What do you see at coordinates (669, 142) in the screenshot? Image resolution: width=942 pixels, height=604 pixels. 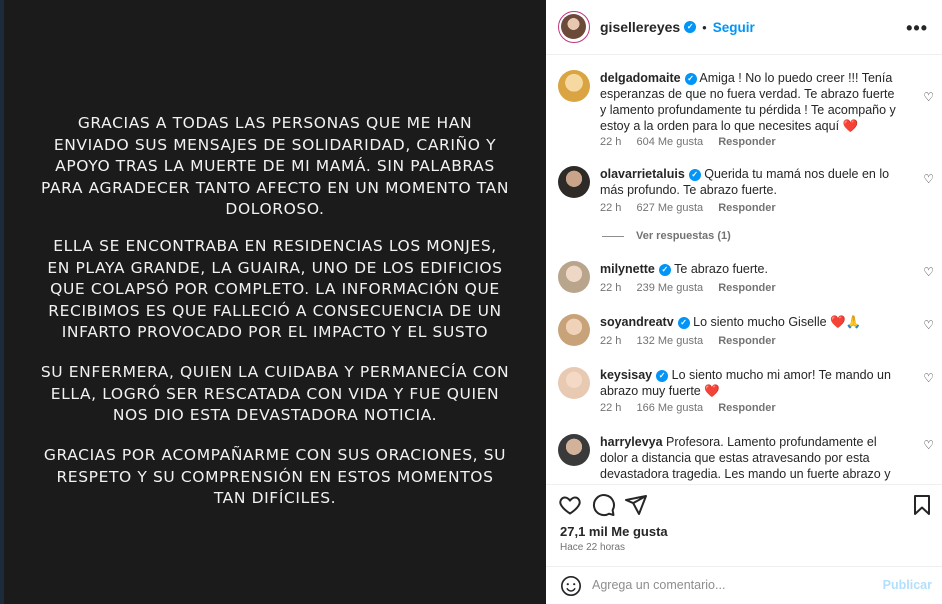 I see `comment-likes: 604 Me gusta` at bounding box center [669, 142].